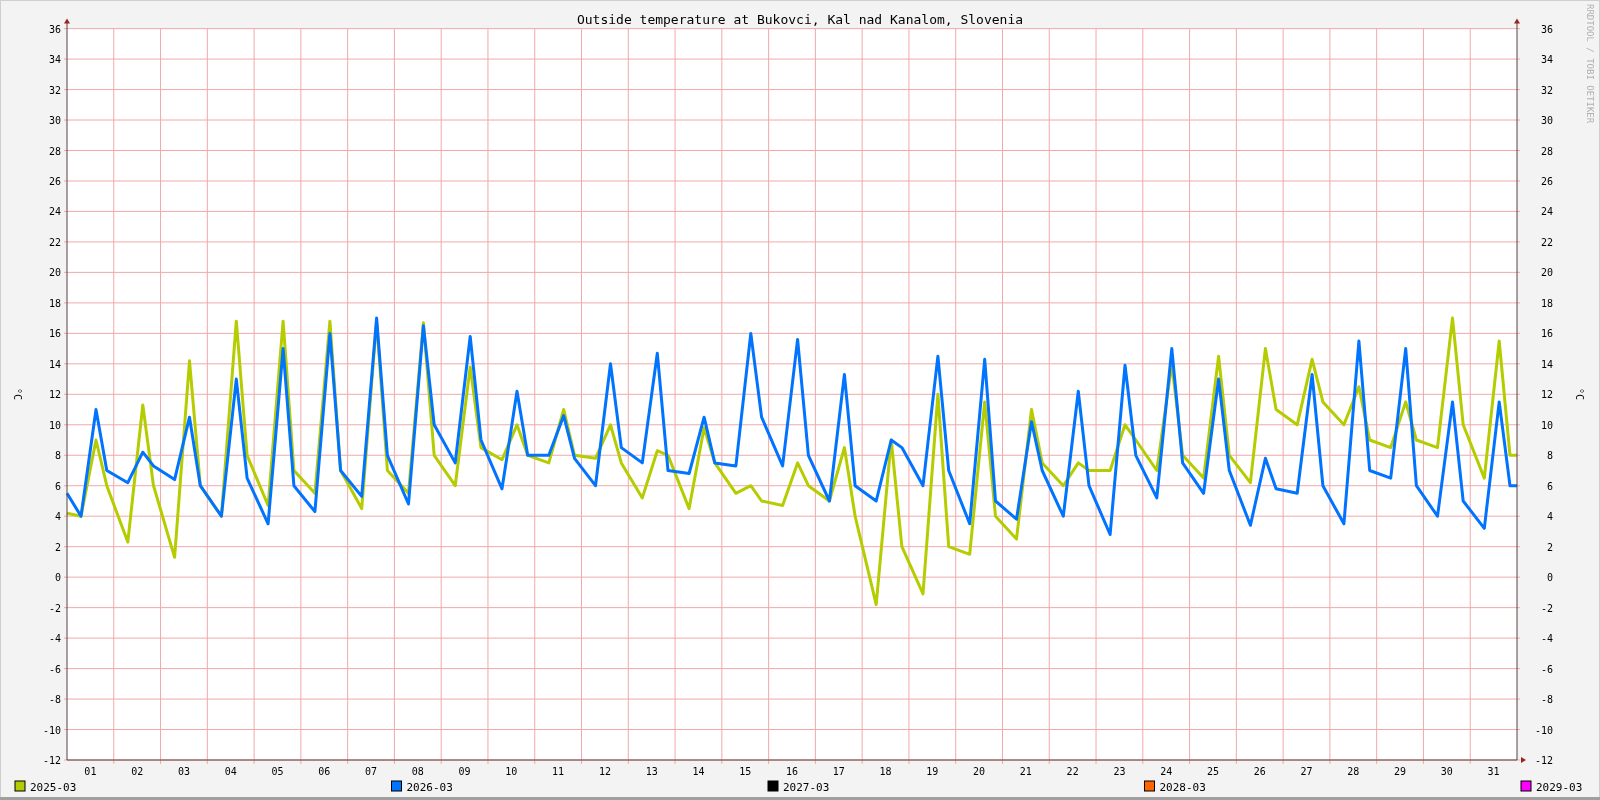  Describe the element at coordinates (1549, 486) in the screenshot. I see `right-y-tick-label: 6` at that location.